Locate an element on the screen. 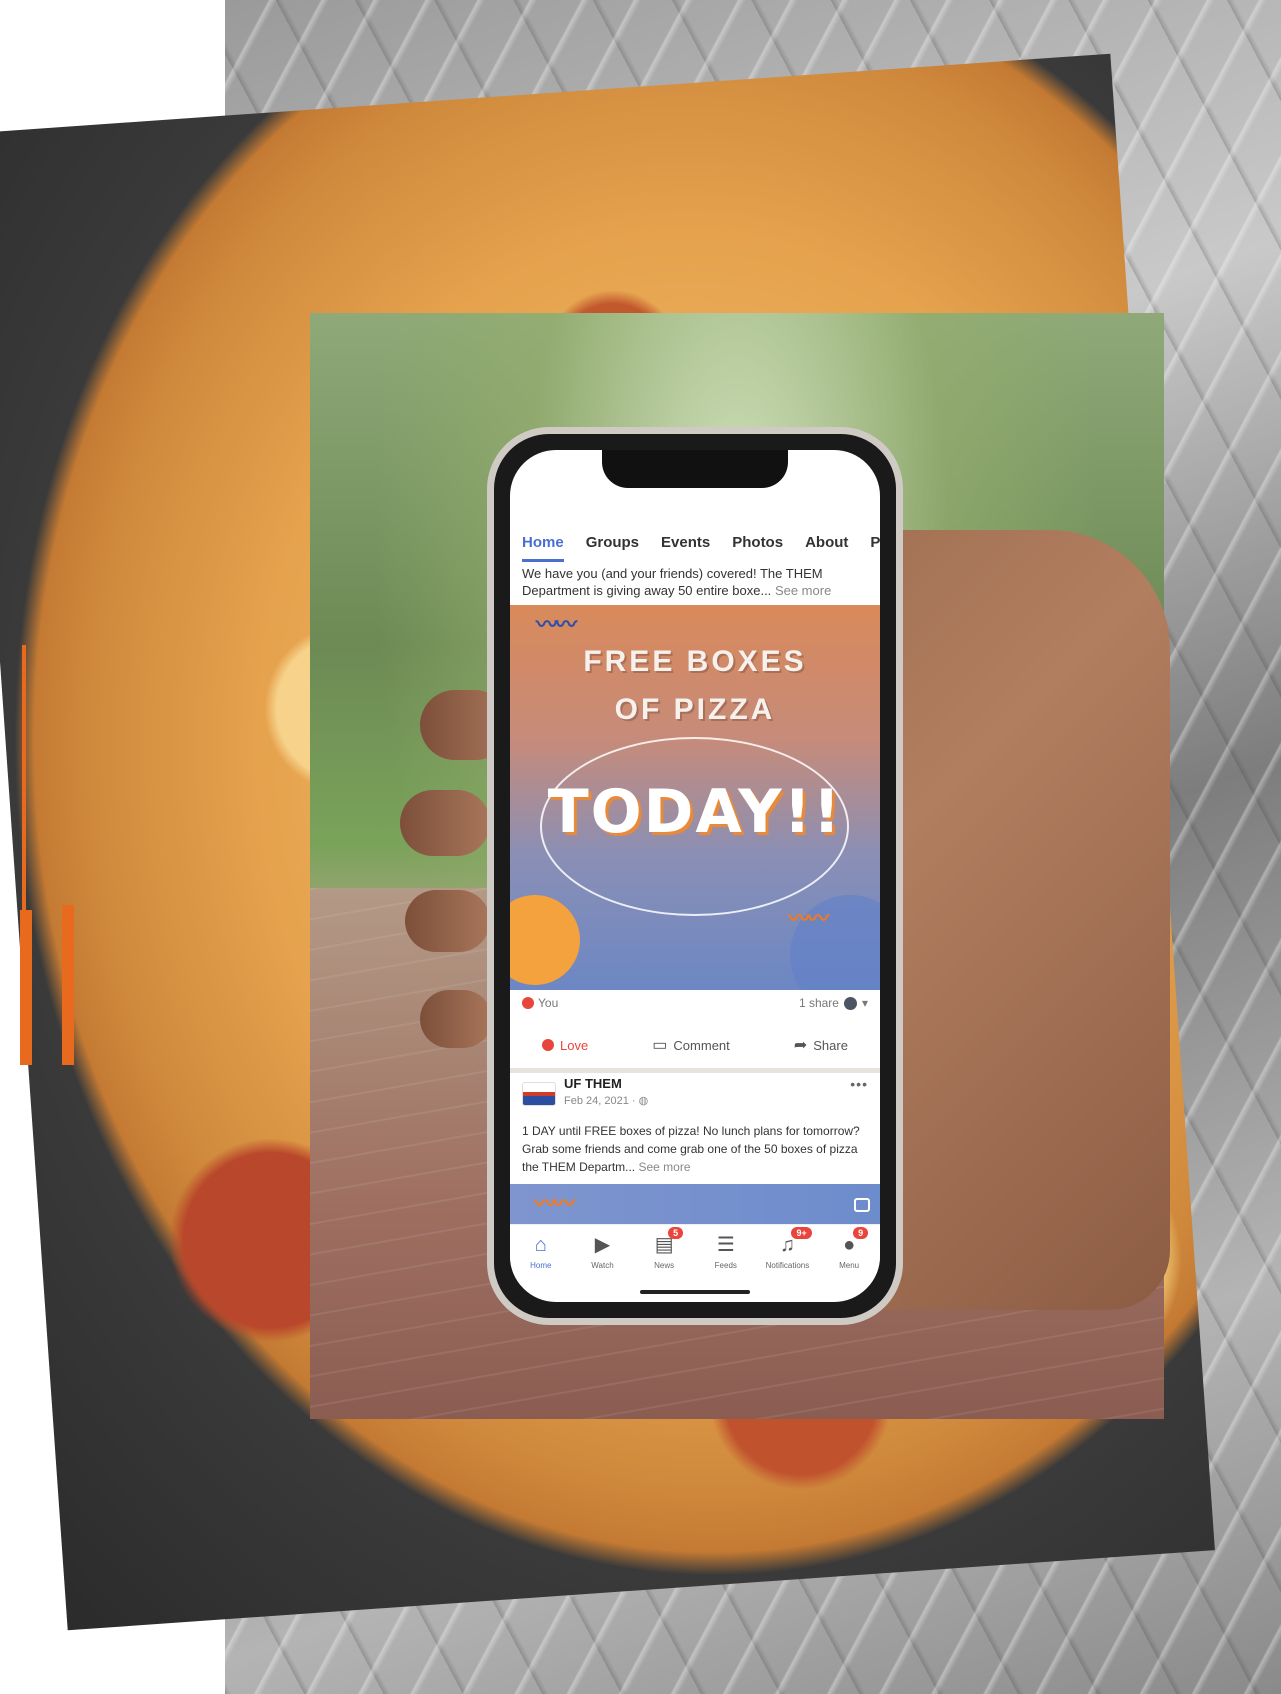  nav-label: Notifications is located at coordinates (787, 1265).